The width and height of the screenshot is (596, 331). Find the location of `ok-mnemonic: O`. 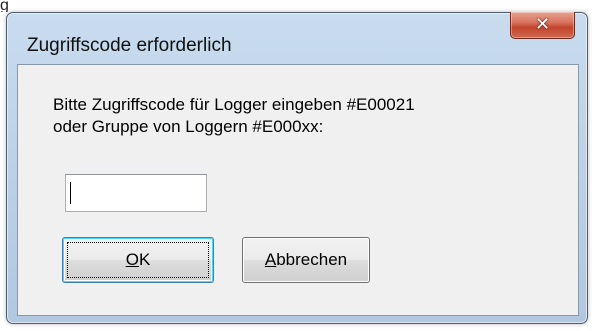

ok-mnemonic: O is located at coordinates (132, 259).